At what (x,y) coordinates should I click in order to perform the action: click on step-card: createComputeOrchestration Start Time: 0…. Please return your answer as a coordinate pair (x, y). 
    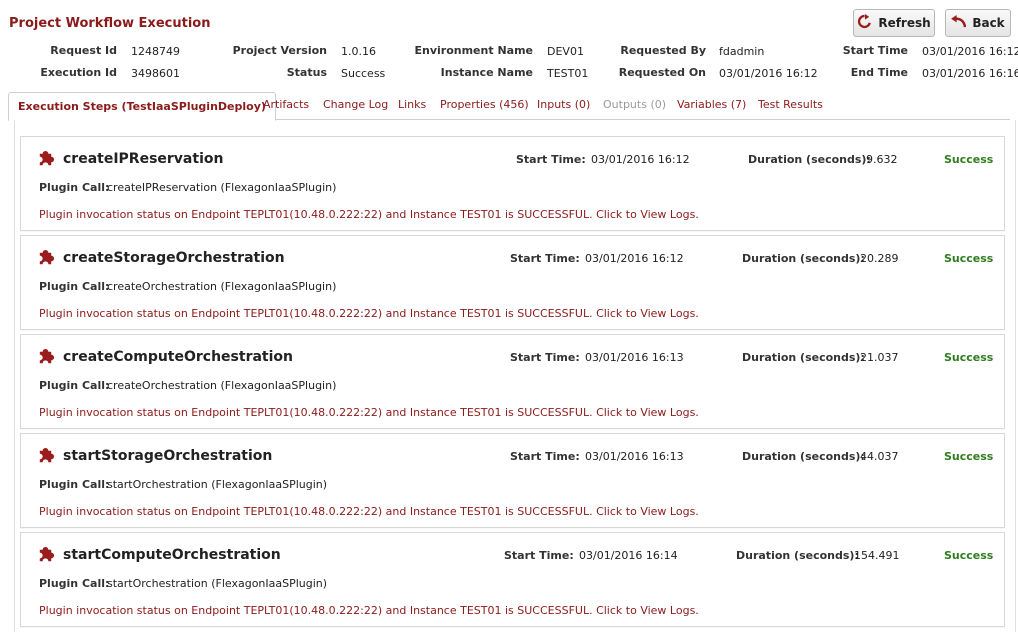
    Looking at the image, I should click on (512, 381).